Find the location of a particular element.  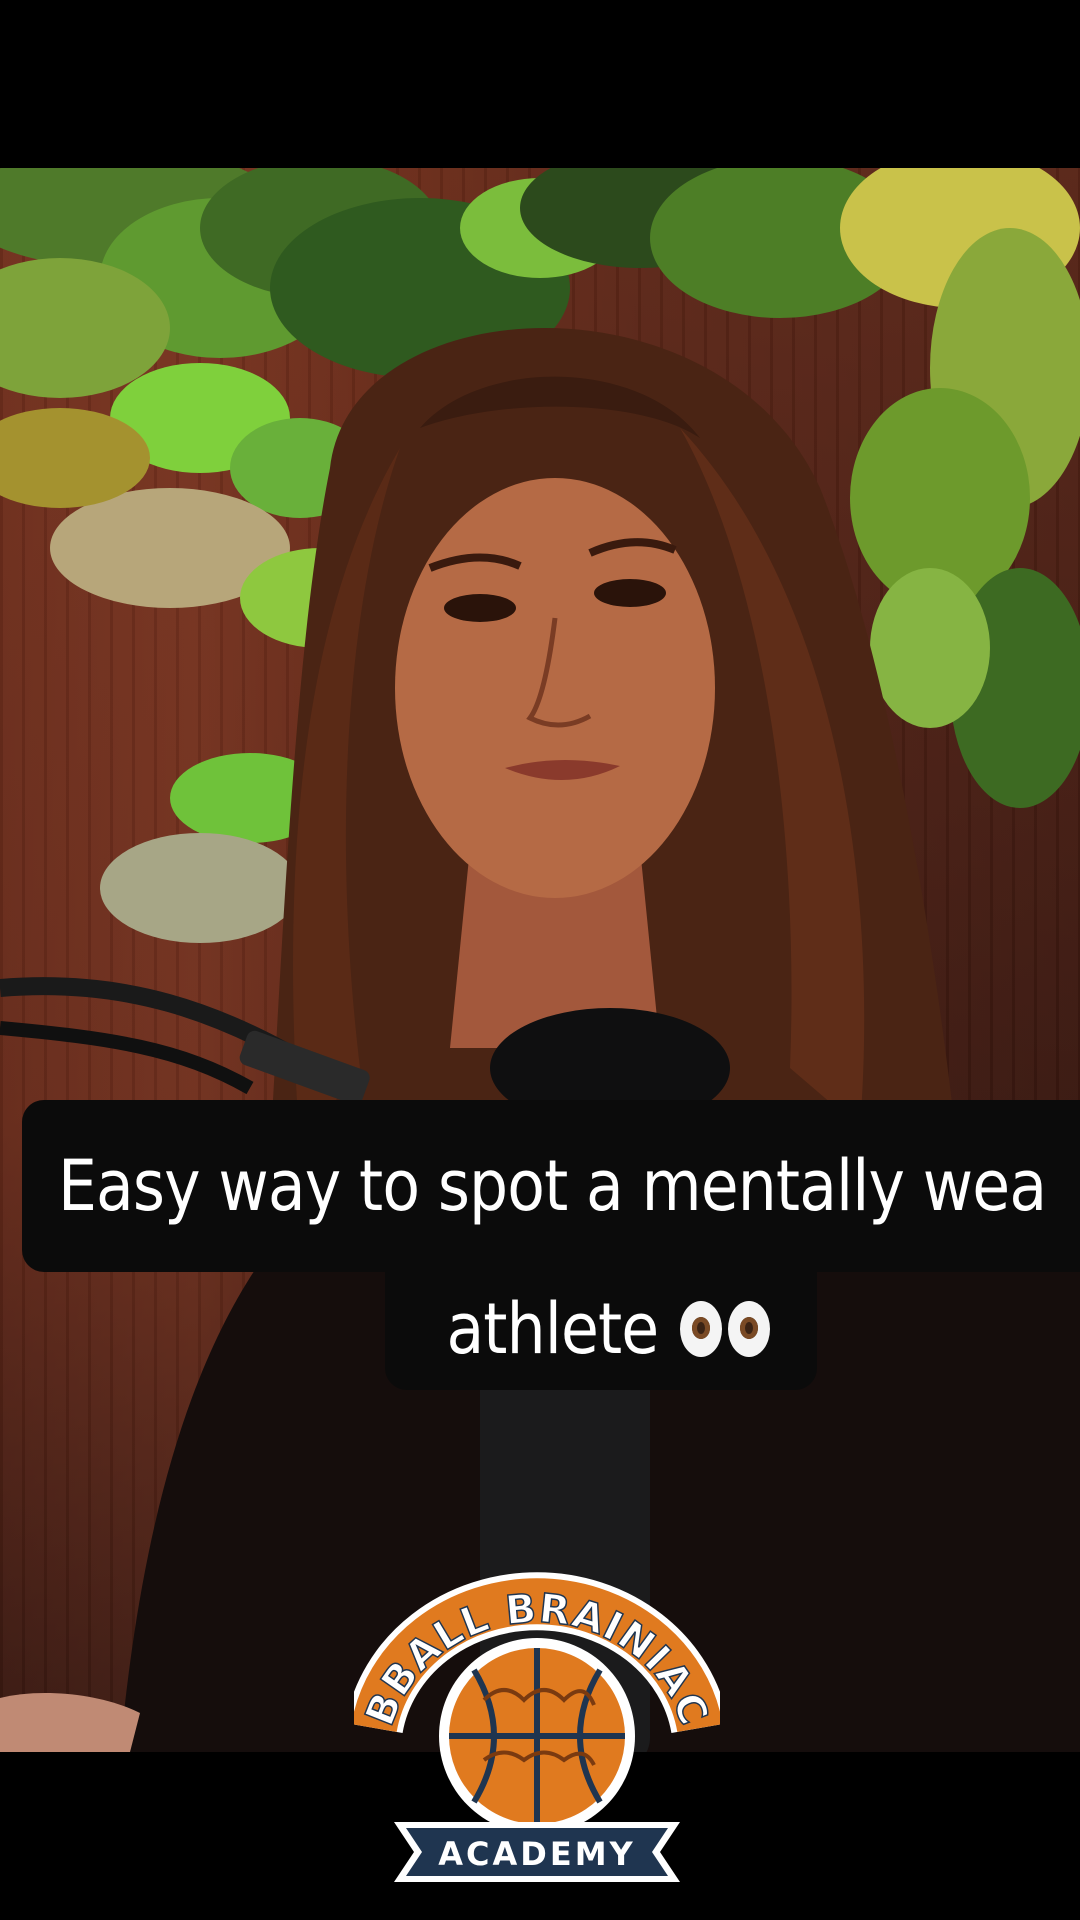

caption-line-2: athlete is located at coordinates (601, 1329).